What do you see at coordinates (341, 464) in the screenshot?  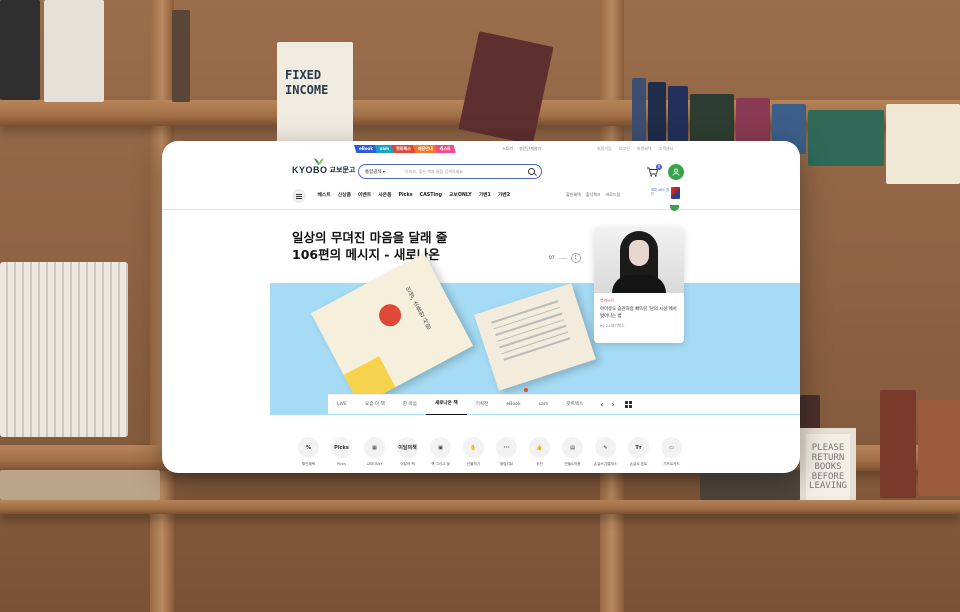 I see `quick-link-label: Picks` at bounding box center [341, 464].